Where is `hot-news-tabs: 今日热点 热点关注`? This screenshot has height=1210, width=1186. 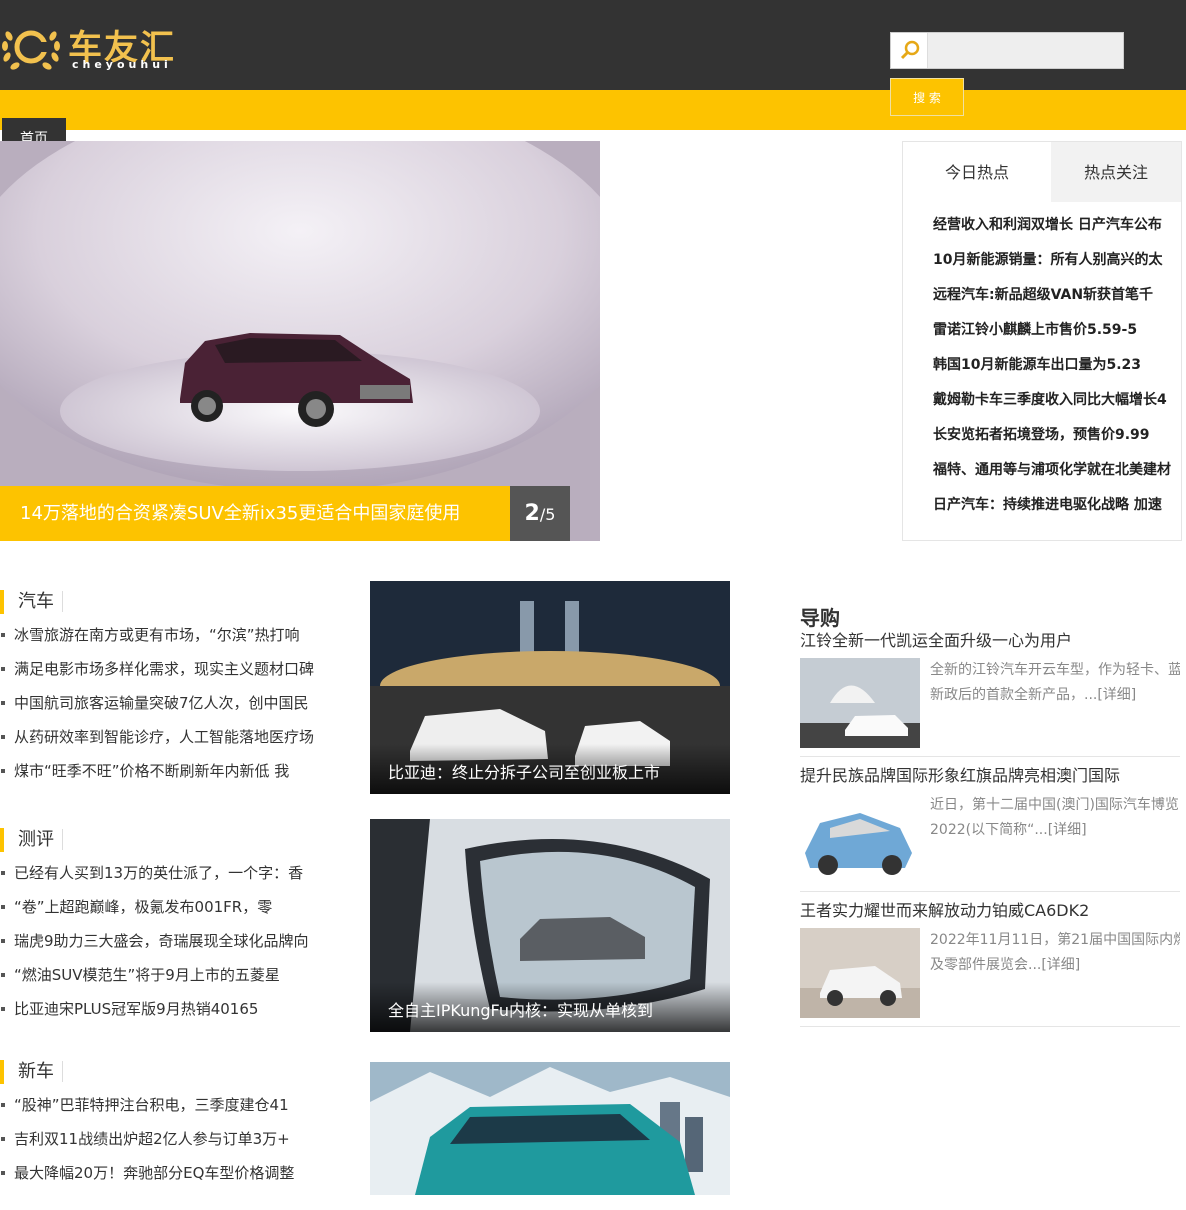 hot-news-tabs: 今日热点 热点关注 is located at coordinates (1042, 172).